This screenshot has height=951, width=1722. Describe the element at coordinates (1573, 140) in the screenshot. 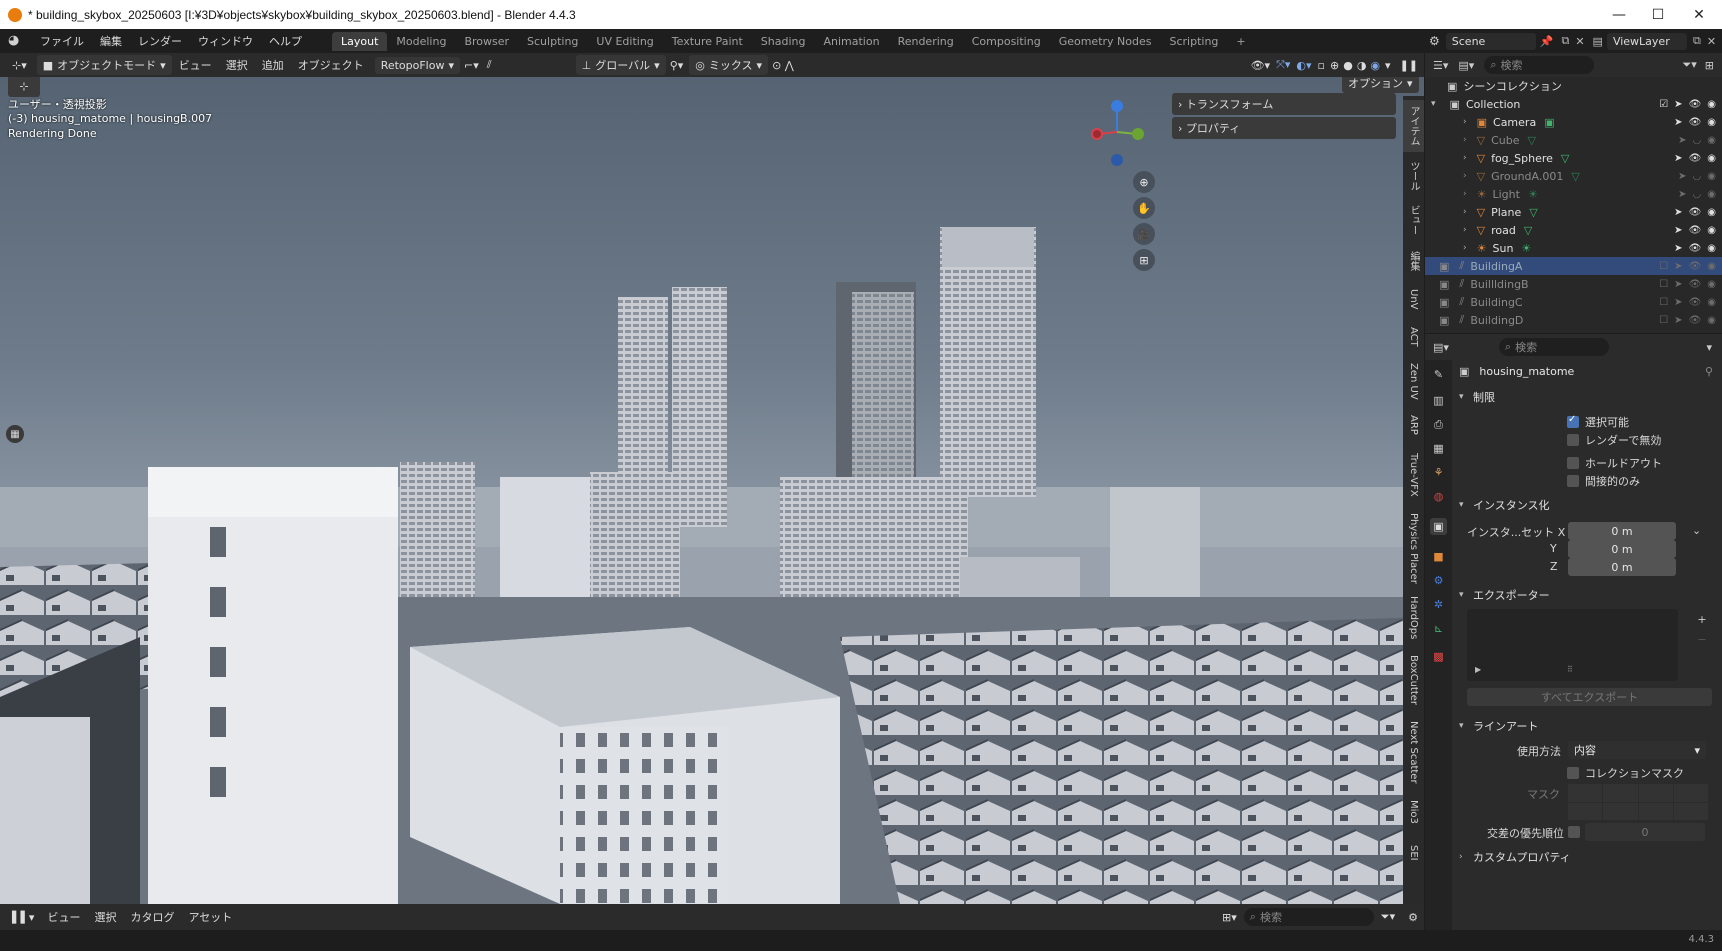

I see `outliner-row-cube: › ▽ Cube ▽ ➤ ◡ ◉` at that location.